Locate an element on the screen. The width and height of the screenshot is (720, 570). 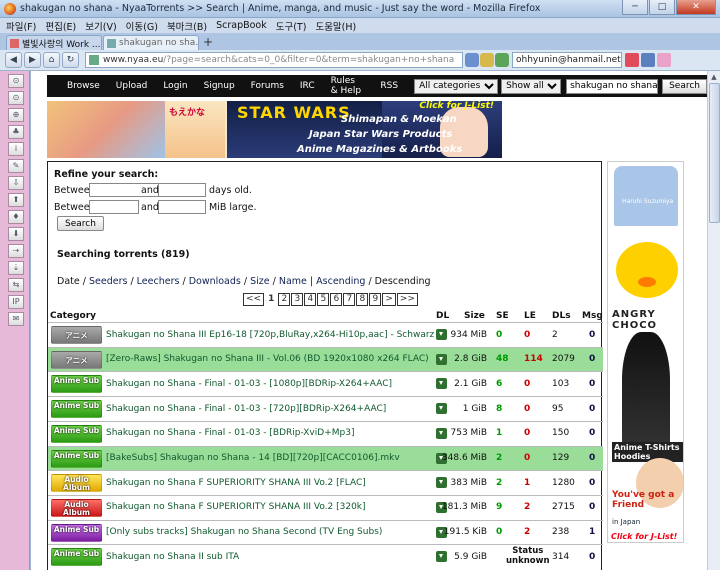
sidebar-tool-icon: ⇆ is located at coordinates (16, 285).